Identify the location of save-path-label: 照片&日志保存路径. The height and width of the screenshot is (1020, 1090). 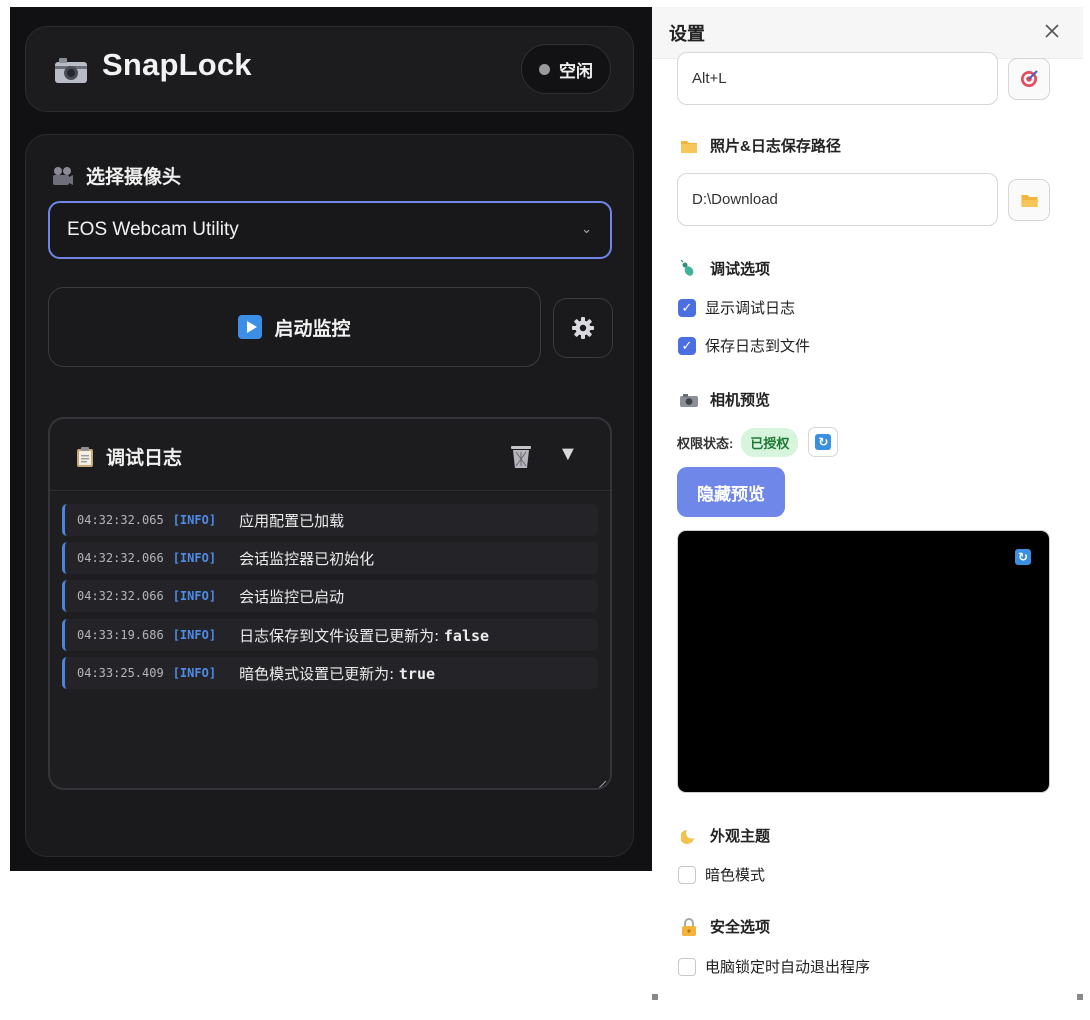
(760, 145).